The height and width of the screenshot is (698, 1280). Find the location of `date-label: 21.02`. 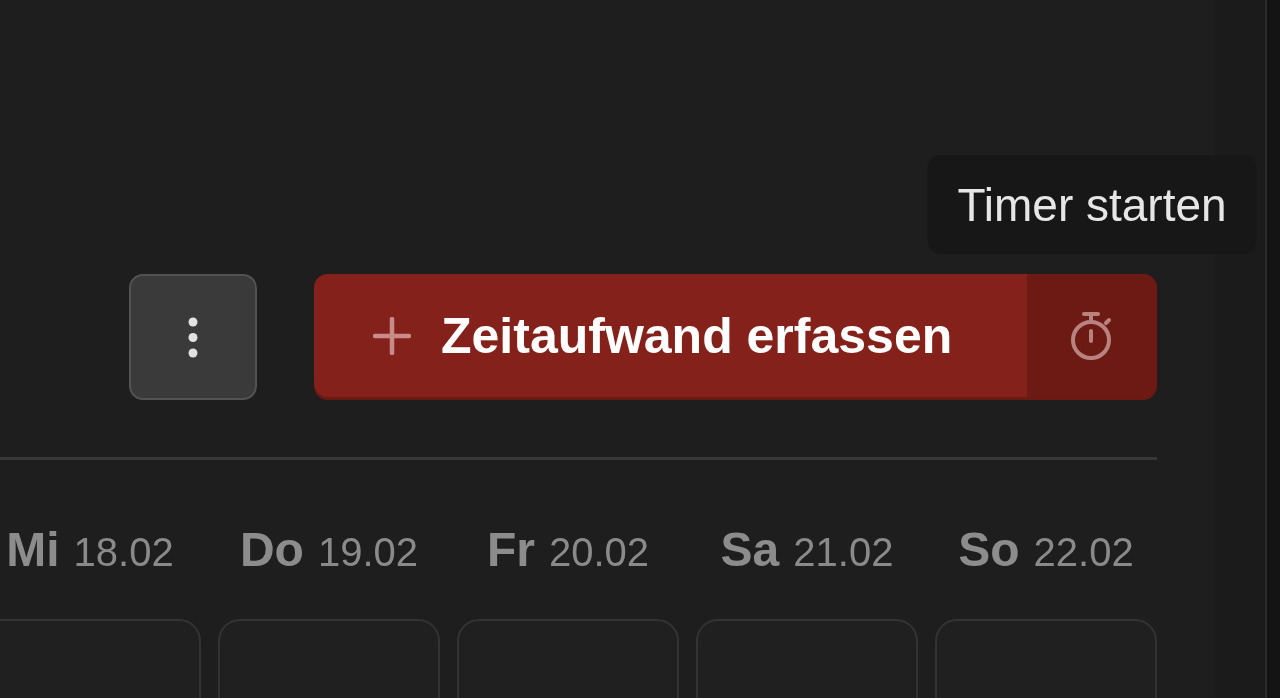

date-label: 21.02 is located at coordinates (843, 552).